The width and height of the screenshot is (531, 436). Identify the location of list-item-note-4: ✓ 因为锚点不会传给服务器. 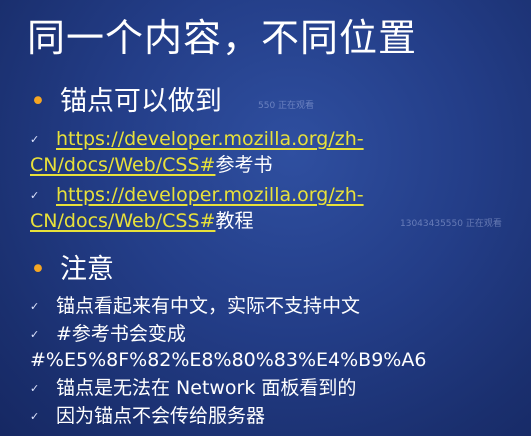
(147, 416).